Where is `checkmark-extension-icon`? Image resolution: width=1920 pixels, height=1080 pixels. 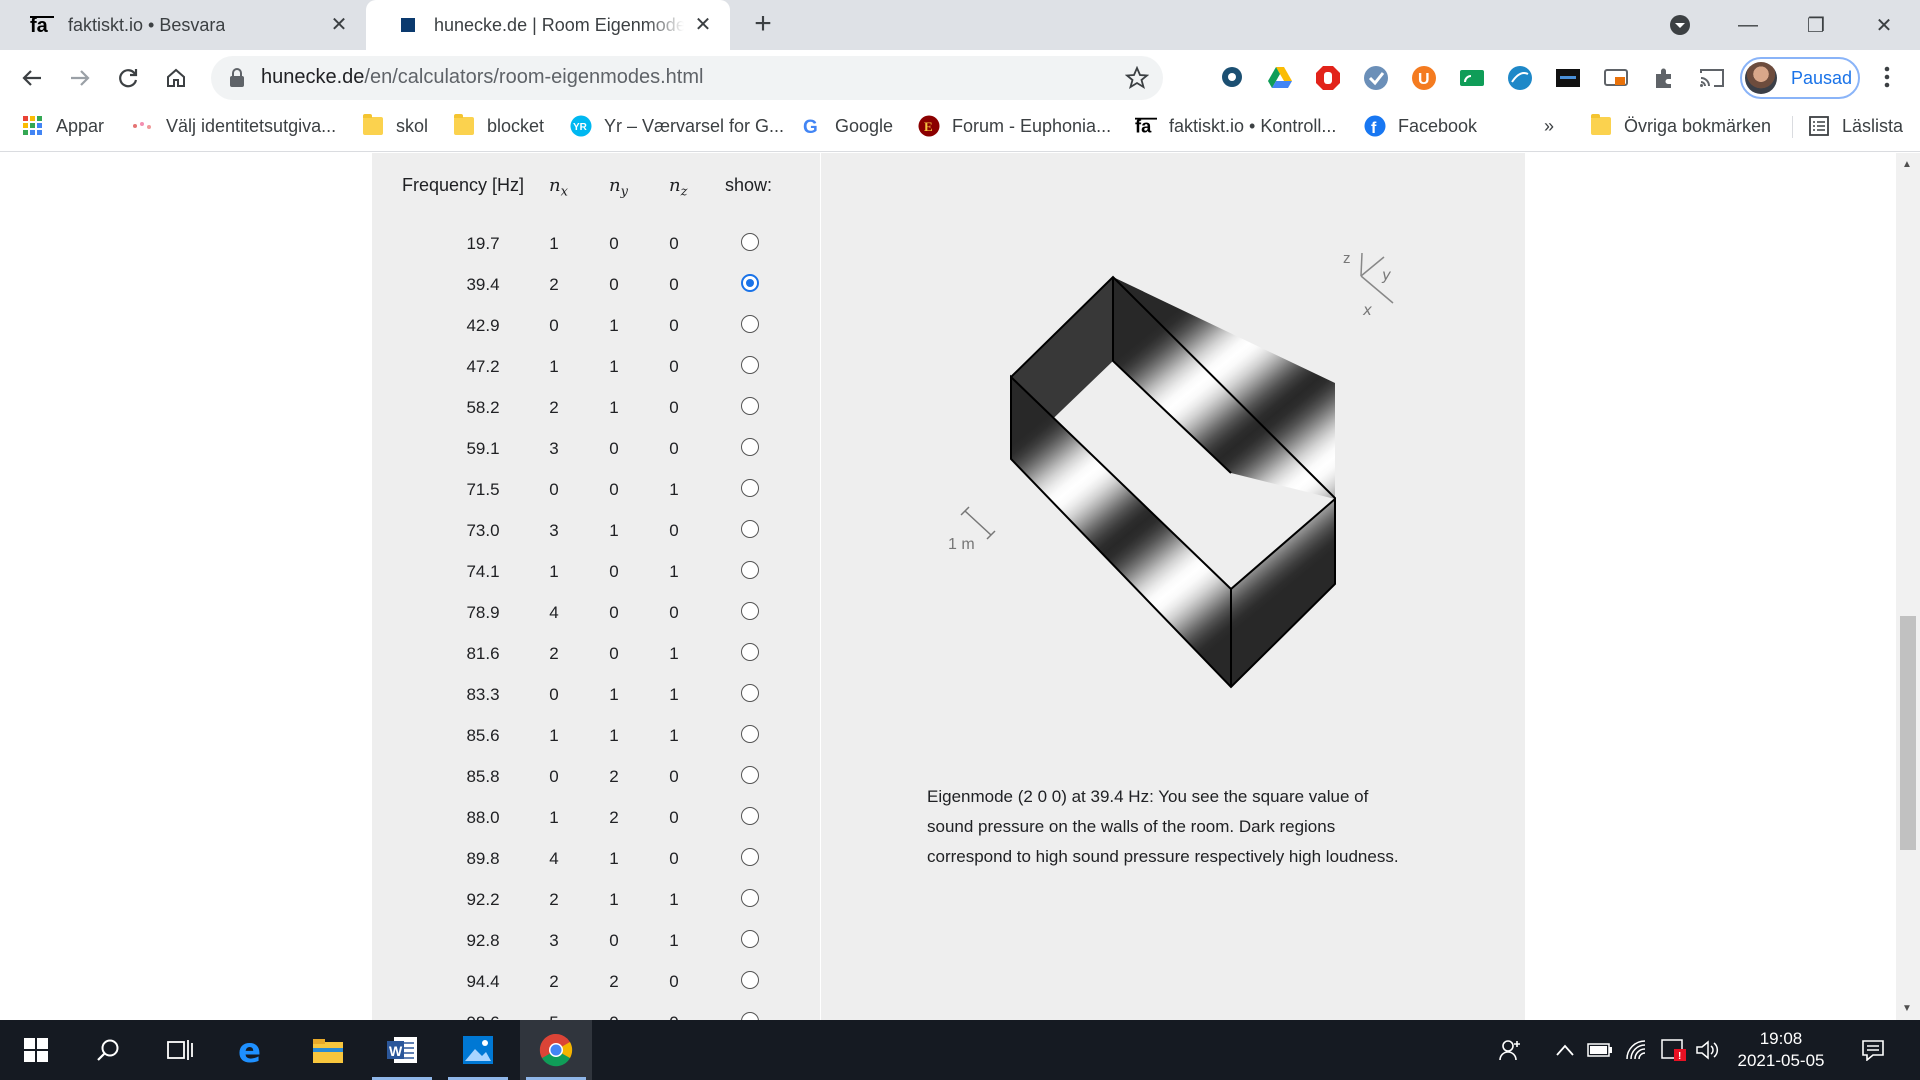
checkmark-extension-icon is located at coordinates (1376, 78).